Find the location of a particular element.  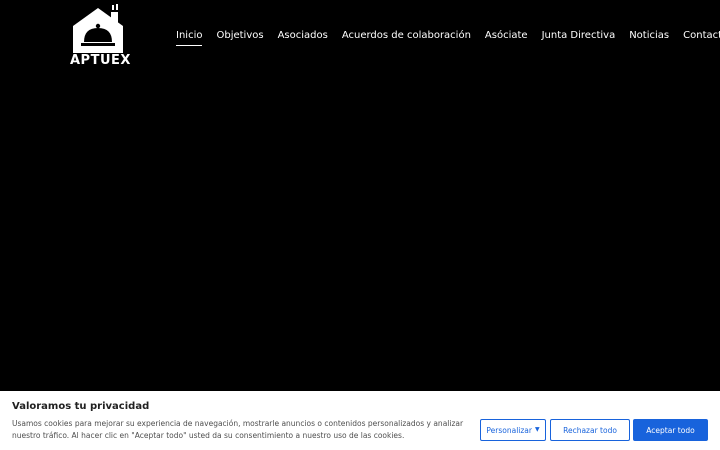

nav-item-contacto: Contacto is located at coordinates (701, 37).